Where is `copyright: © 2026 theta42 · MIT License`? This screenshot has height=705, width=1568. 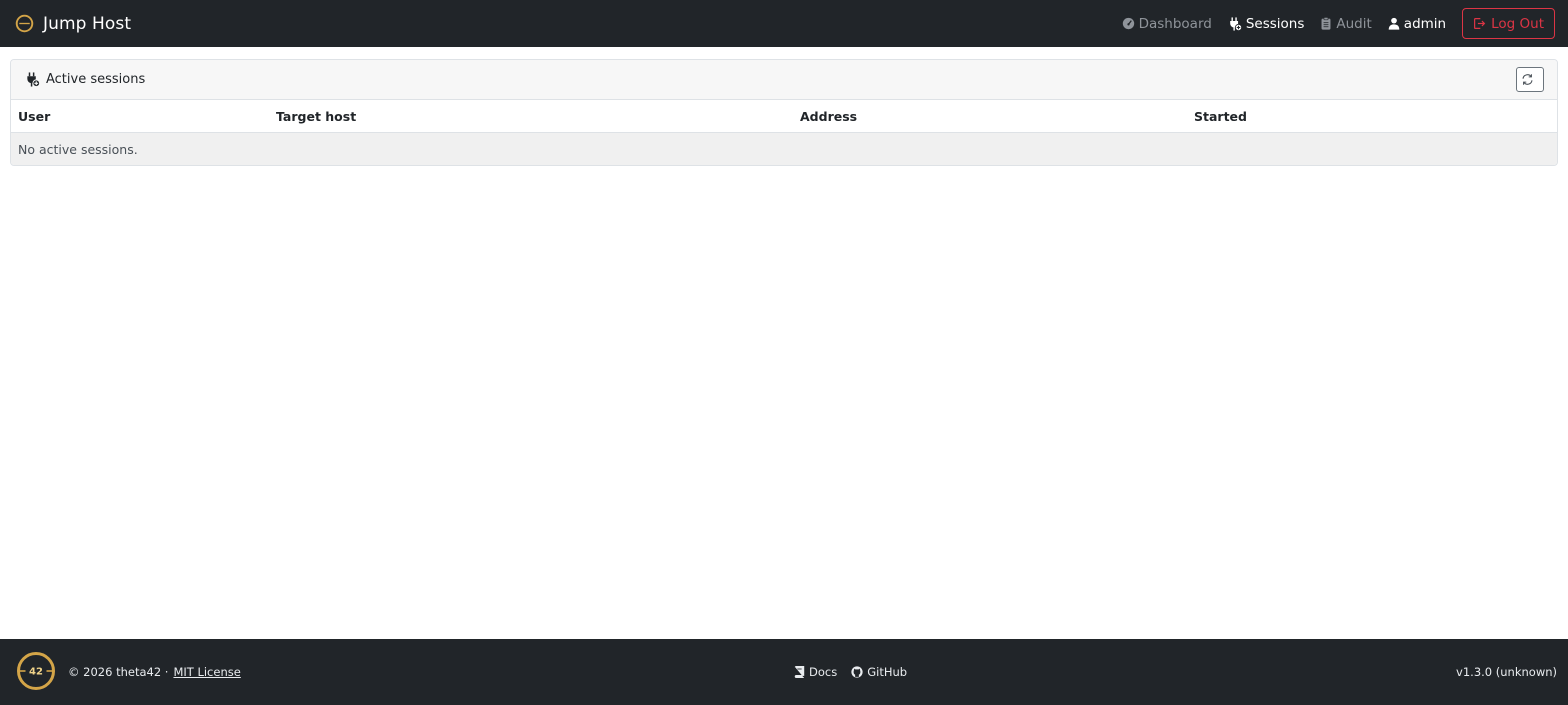 copyright: © 2026 theta42 · MIT License is located at coordinates (154, 672).